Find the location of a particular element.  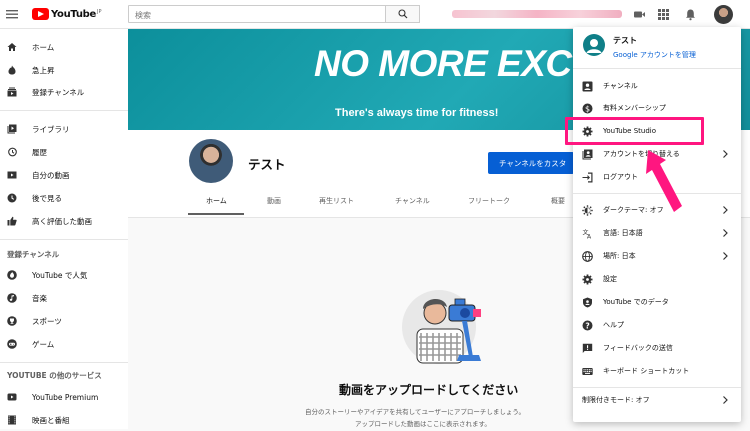

sidebar-item-watch-later: 後で見る is located at coordinates (64, 198).